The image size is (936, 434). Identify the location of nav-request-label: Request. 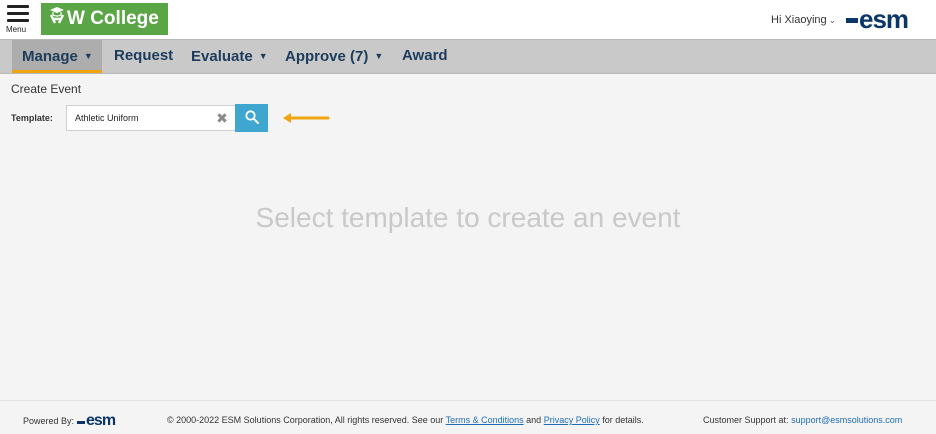
(144, 55).